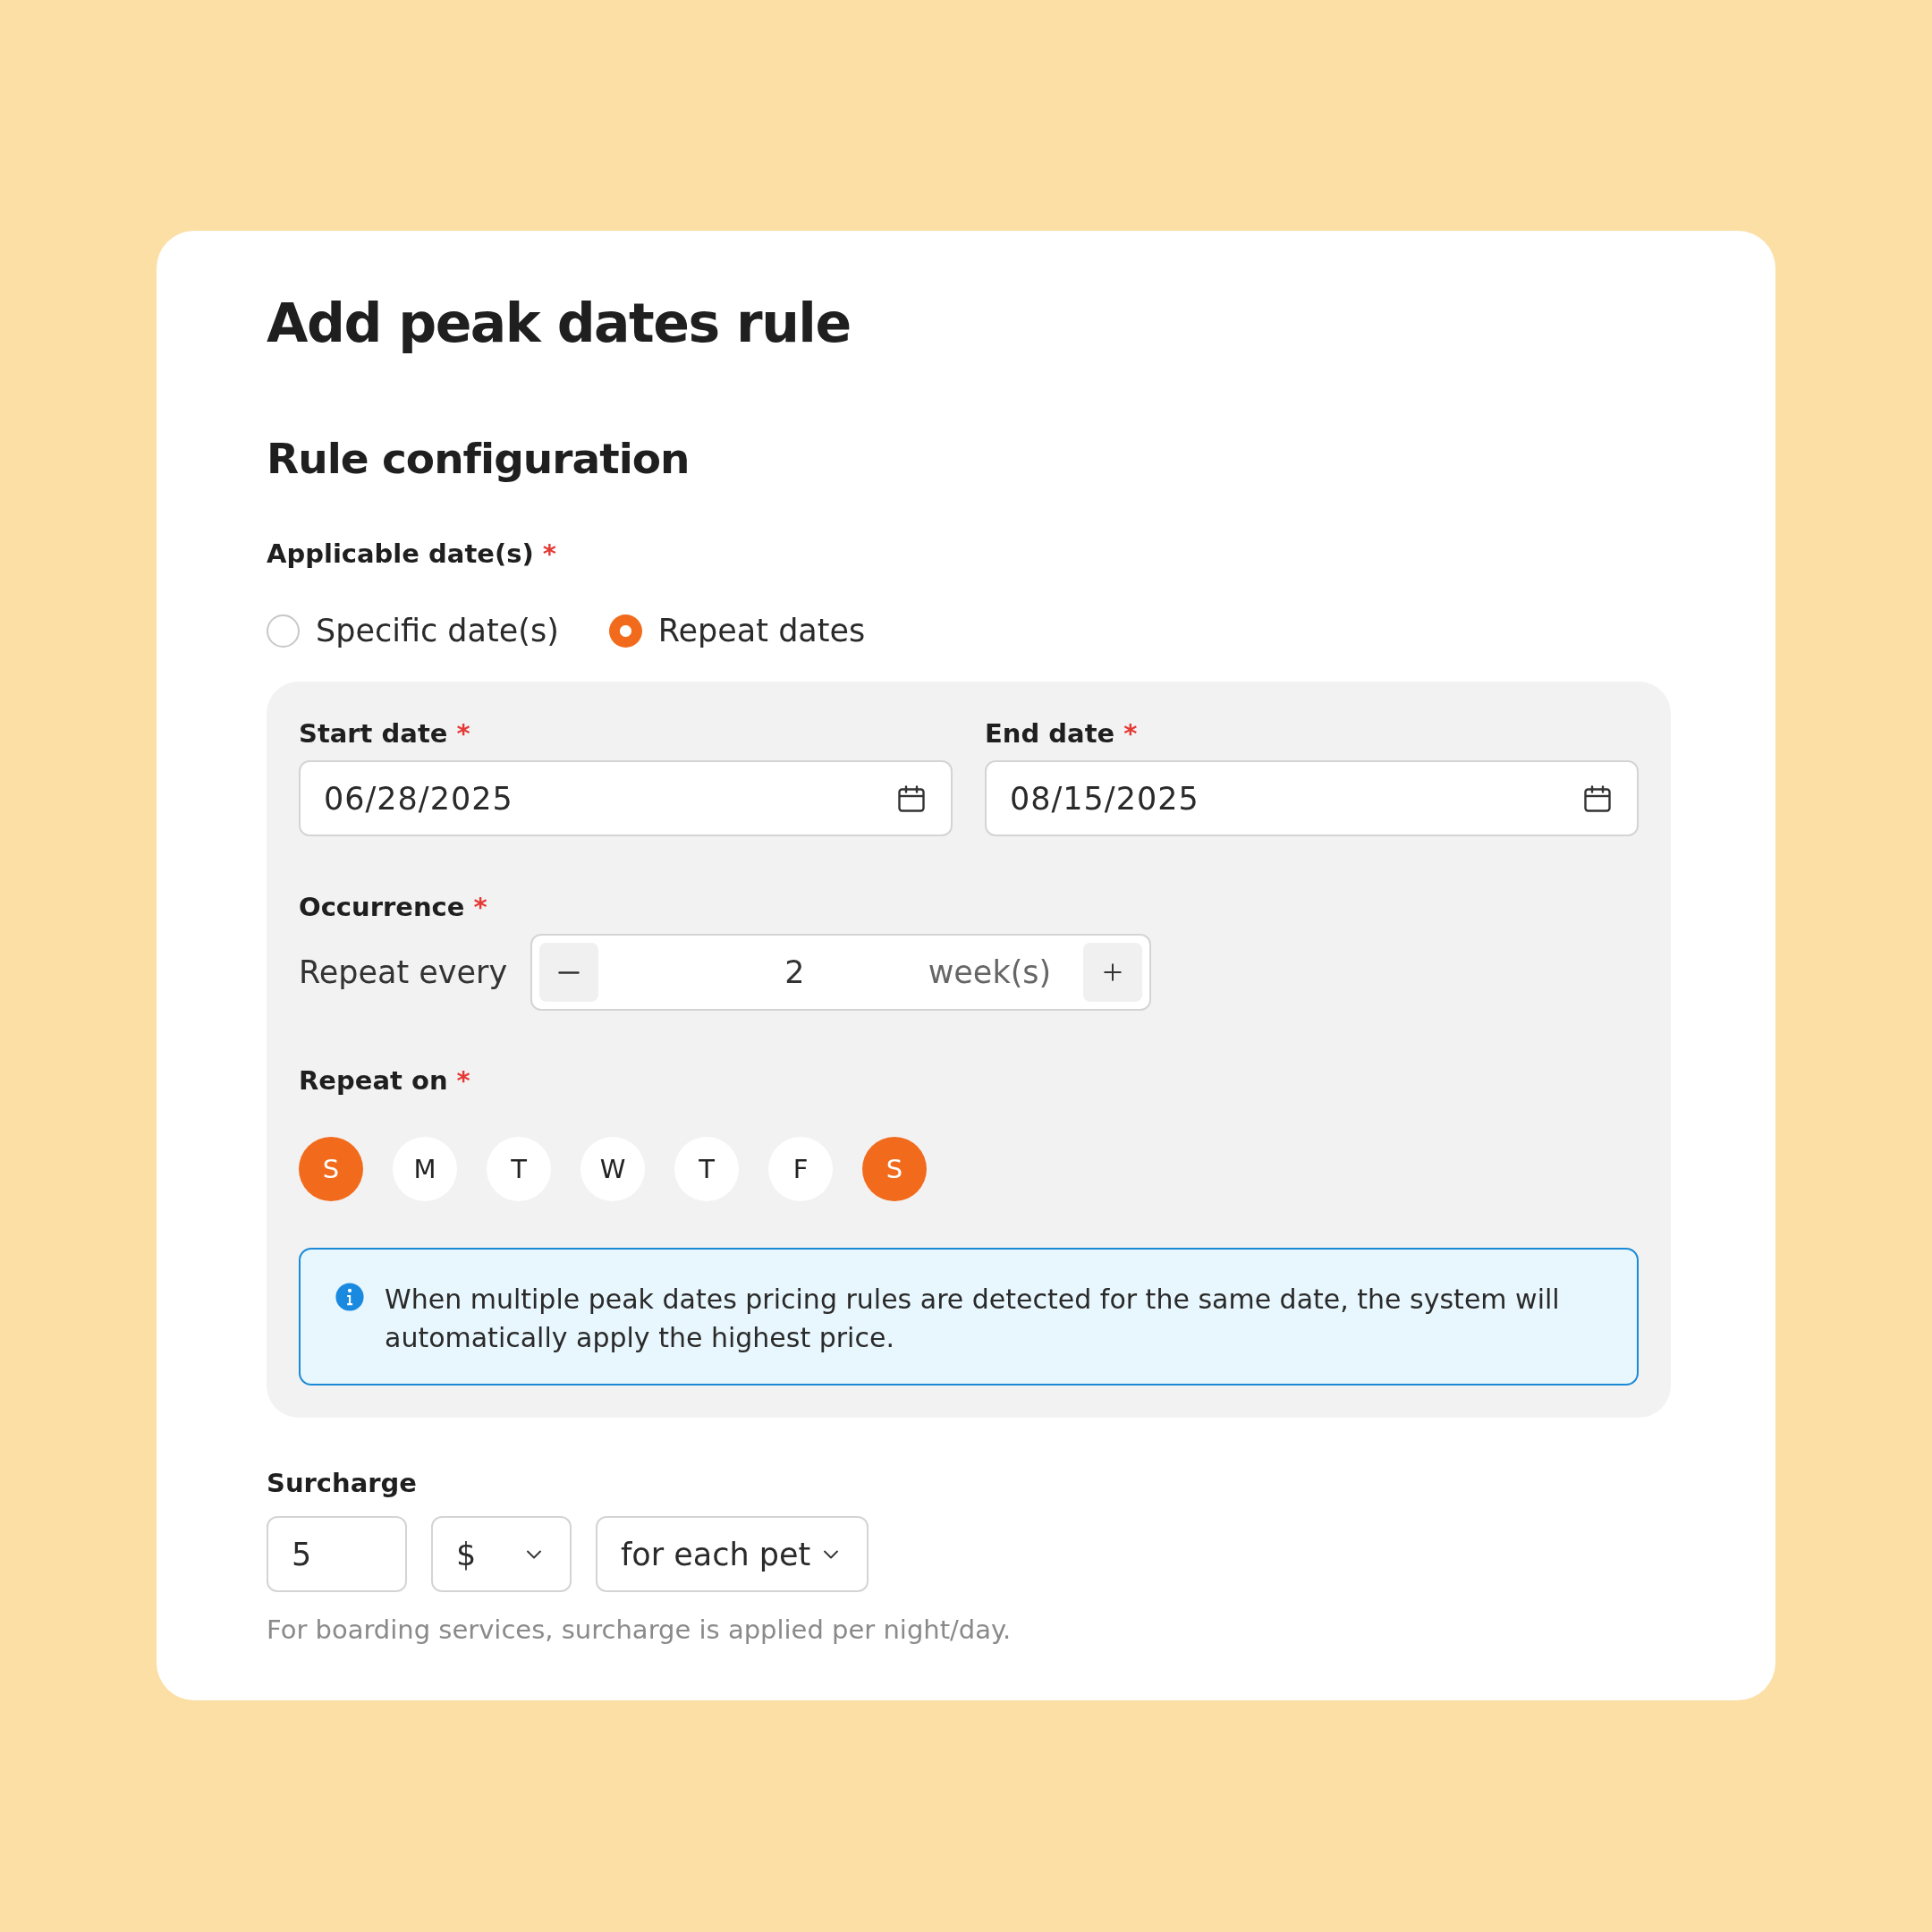  I want to click on field-label: End date, so click(1050, 733).